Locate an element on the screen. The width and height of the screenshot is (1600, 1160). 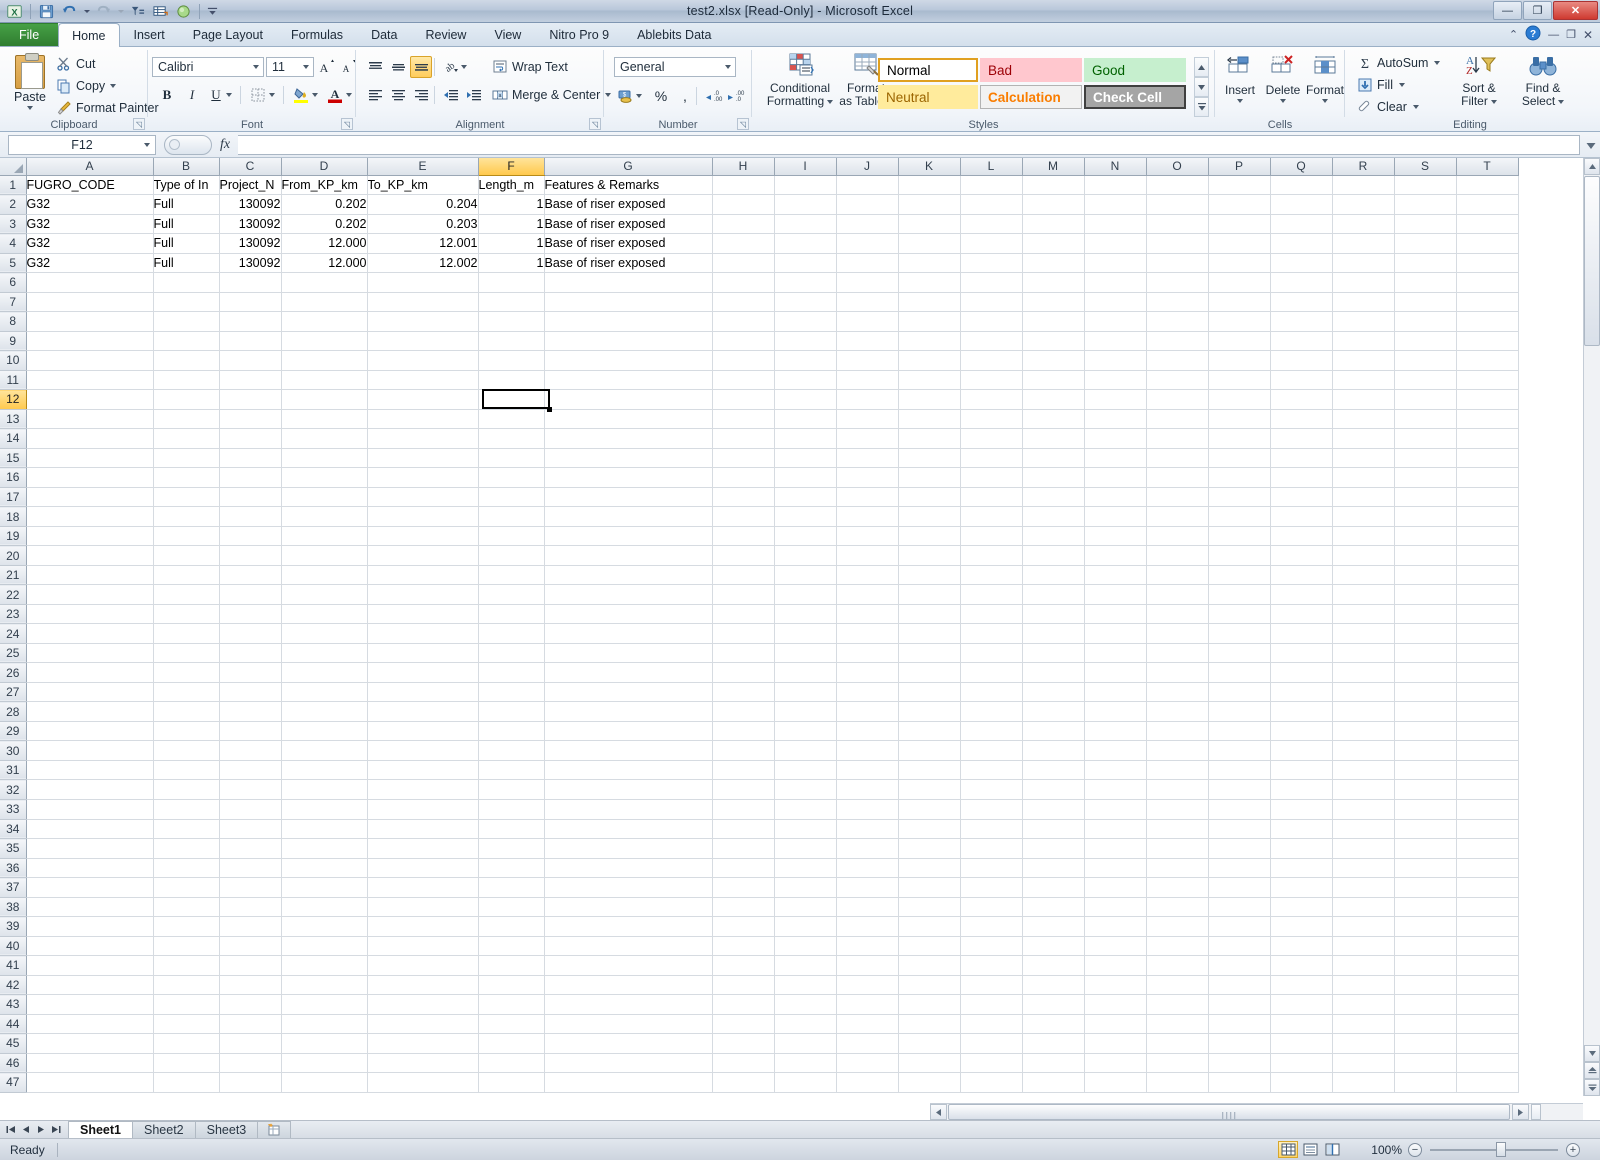
cell-A40 is located at coordinates (90, 946).